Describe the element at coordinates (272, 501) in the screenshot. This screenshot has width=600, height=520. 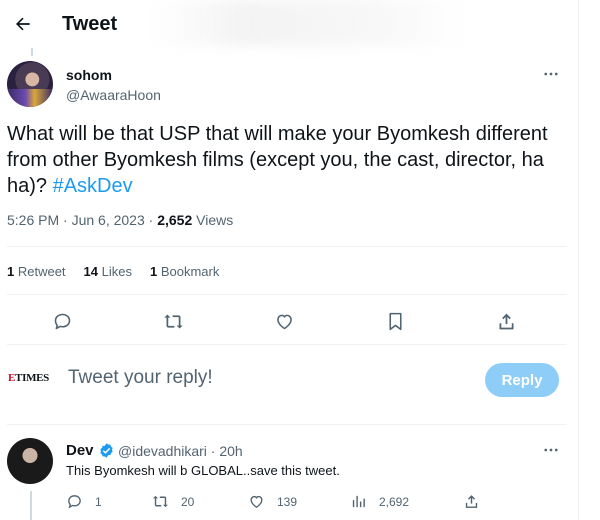
I see `reply-like-button: 139` at that location.